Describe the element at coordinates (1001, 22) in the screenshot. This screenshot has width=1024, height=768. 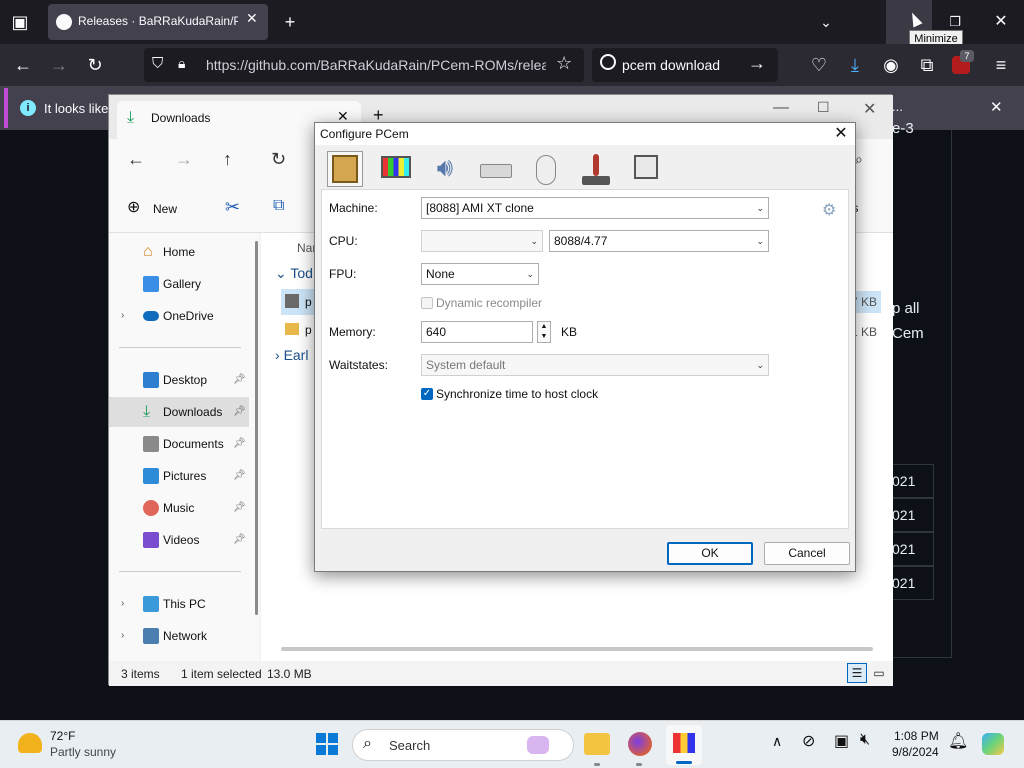
I see `close-window-button: ✕` at that location.